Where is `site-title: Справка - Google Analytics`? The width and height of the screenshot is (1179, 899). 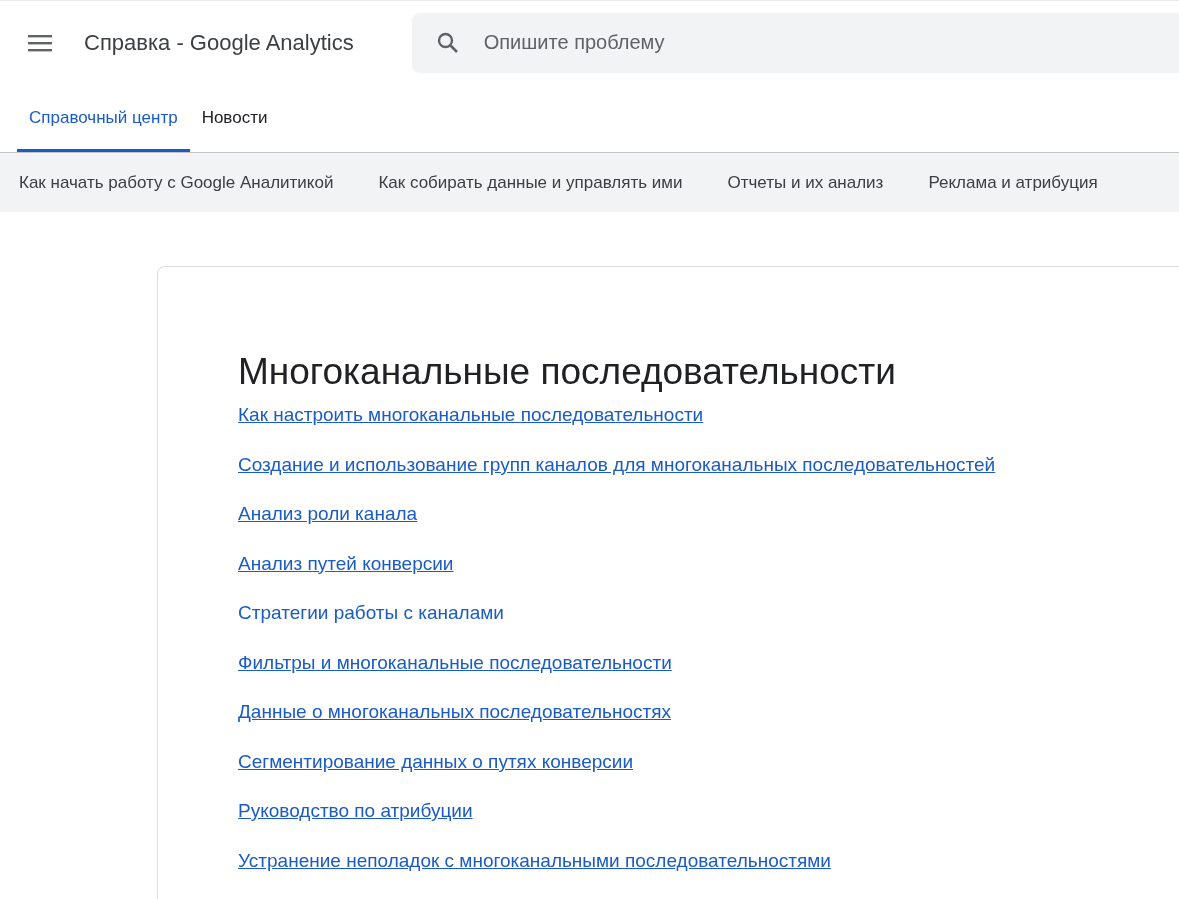
site-title: Справка - Google Analytics is located at coordinates (219, 43).